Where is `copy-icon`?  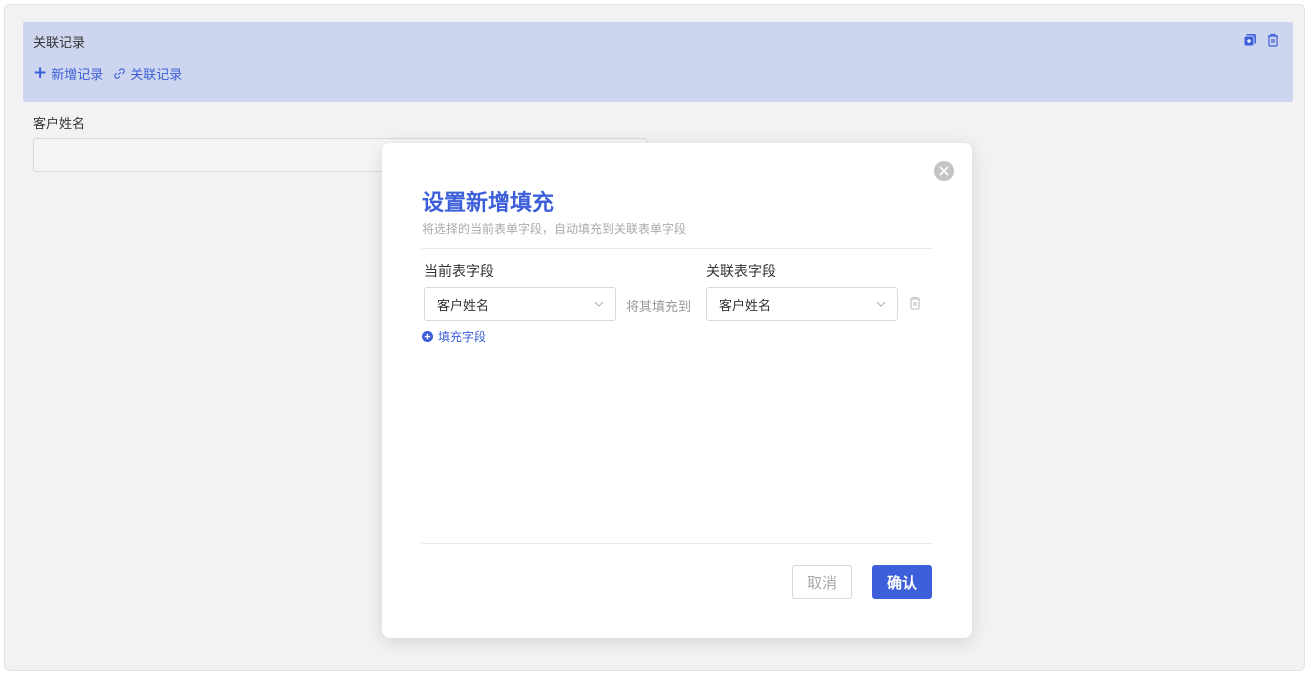 copy-icon is located at coordinates (1250, 40).